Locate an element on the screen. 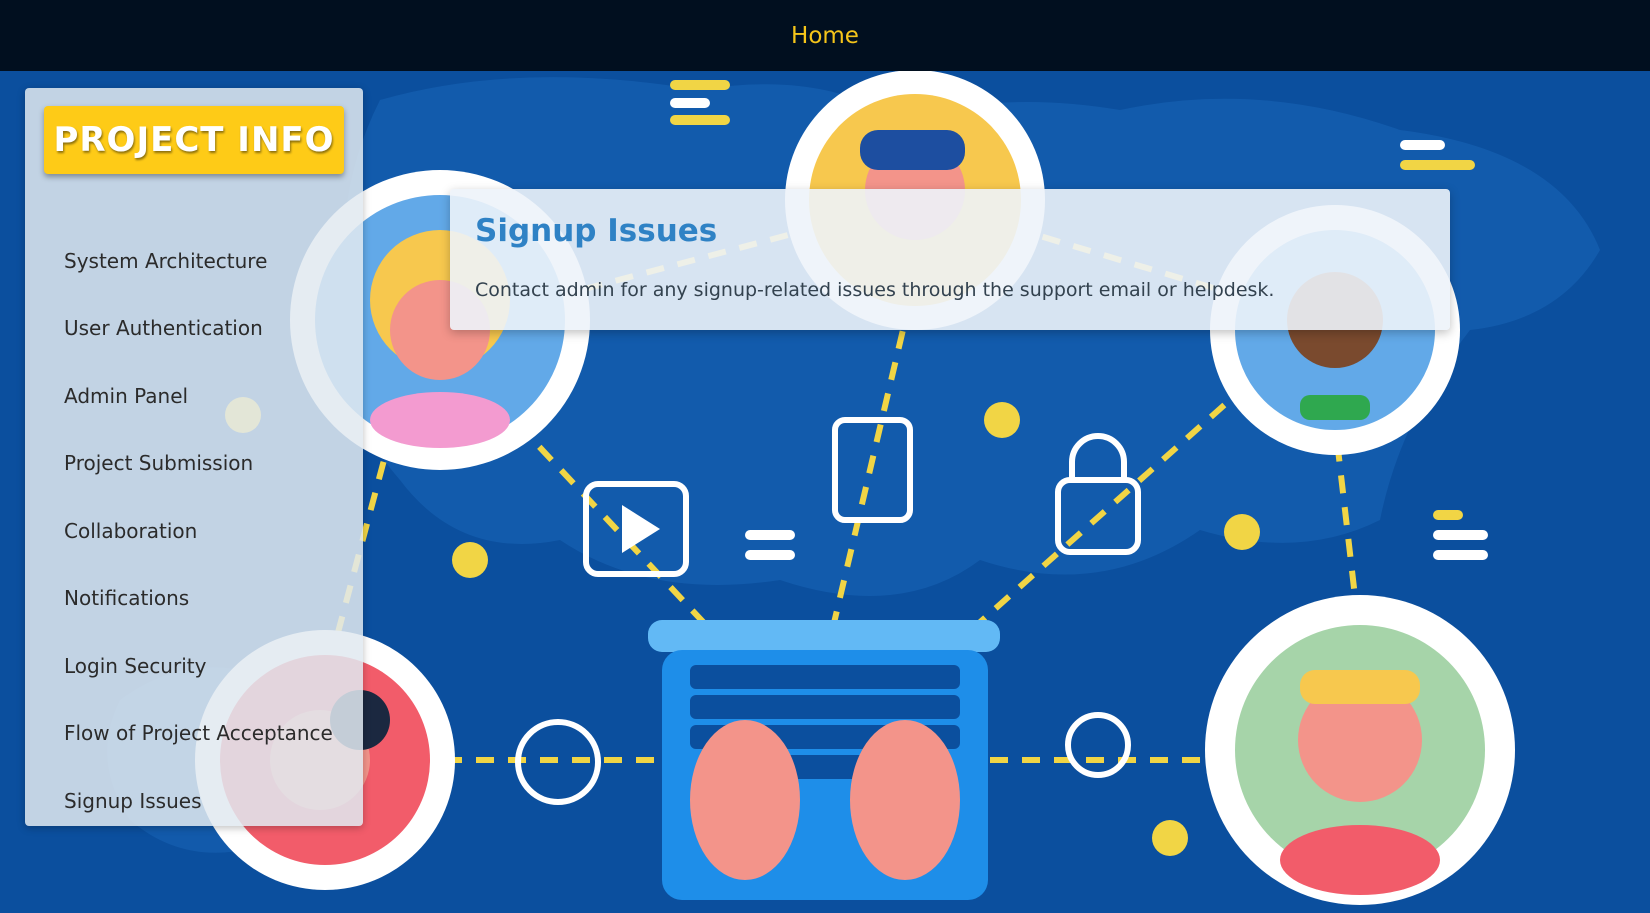  project-info-logo: PROJECT INFO is located at coordinates (194, 140).